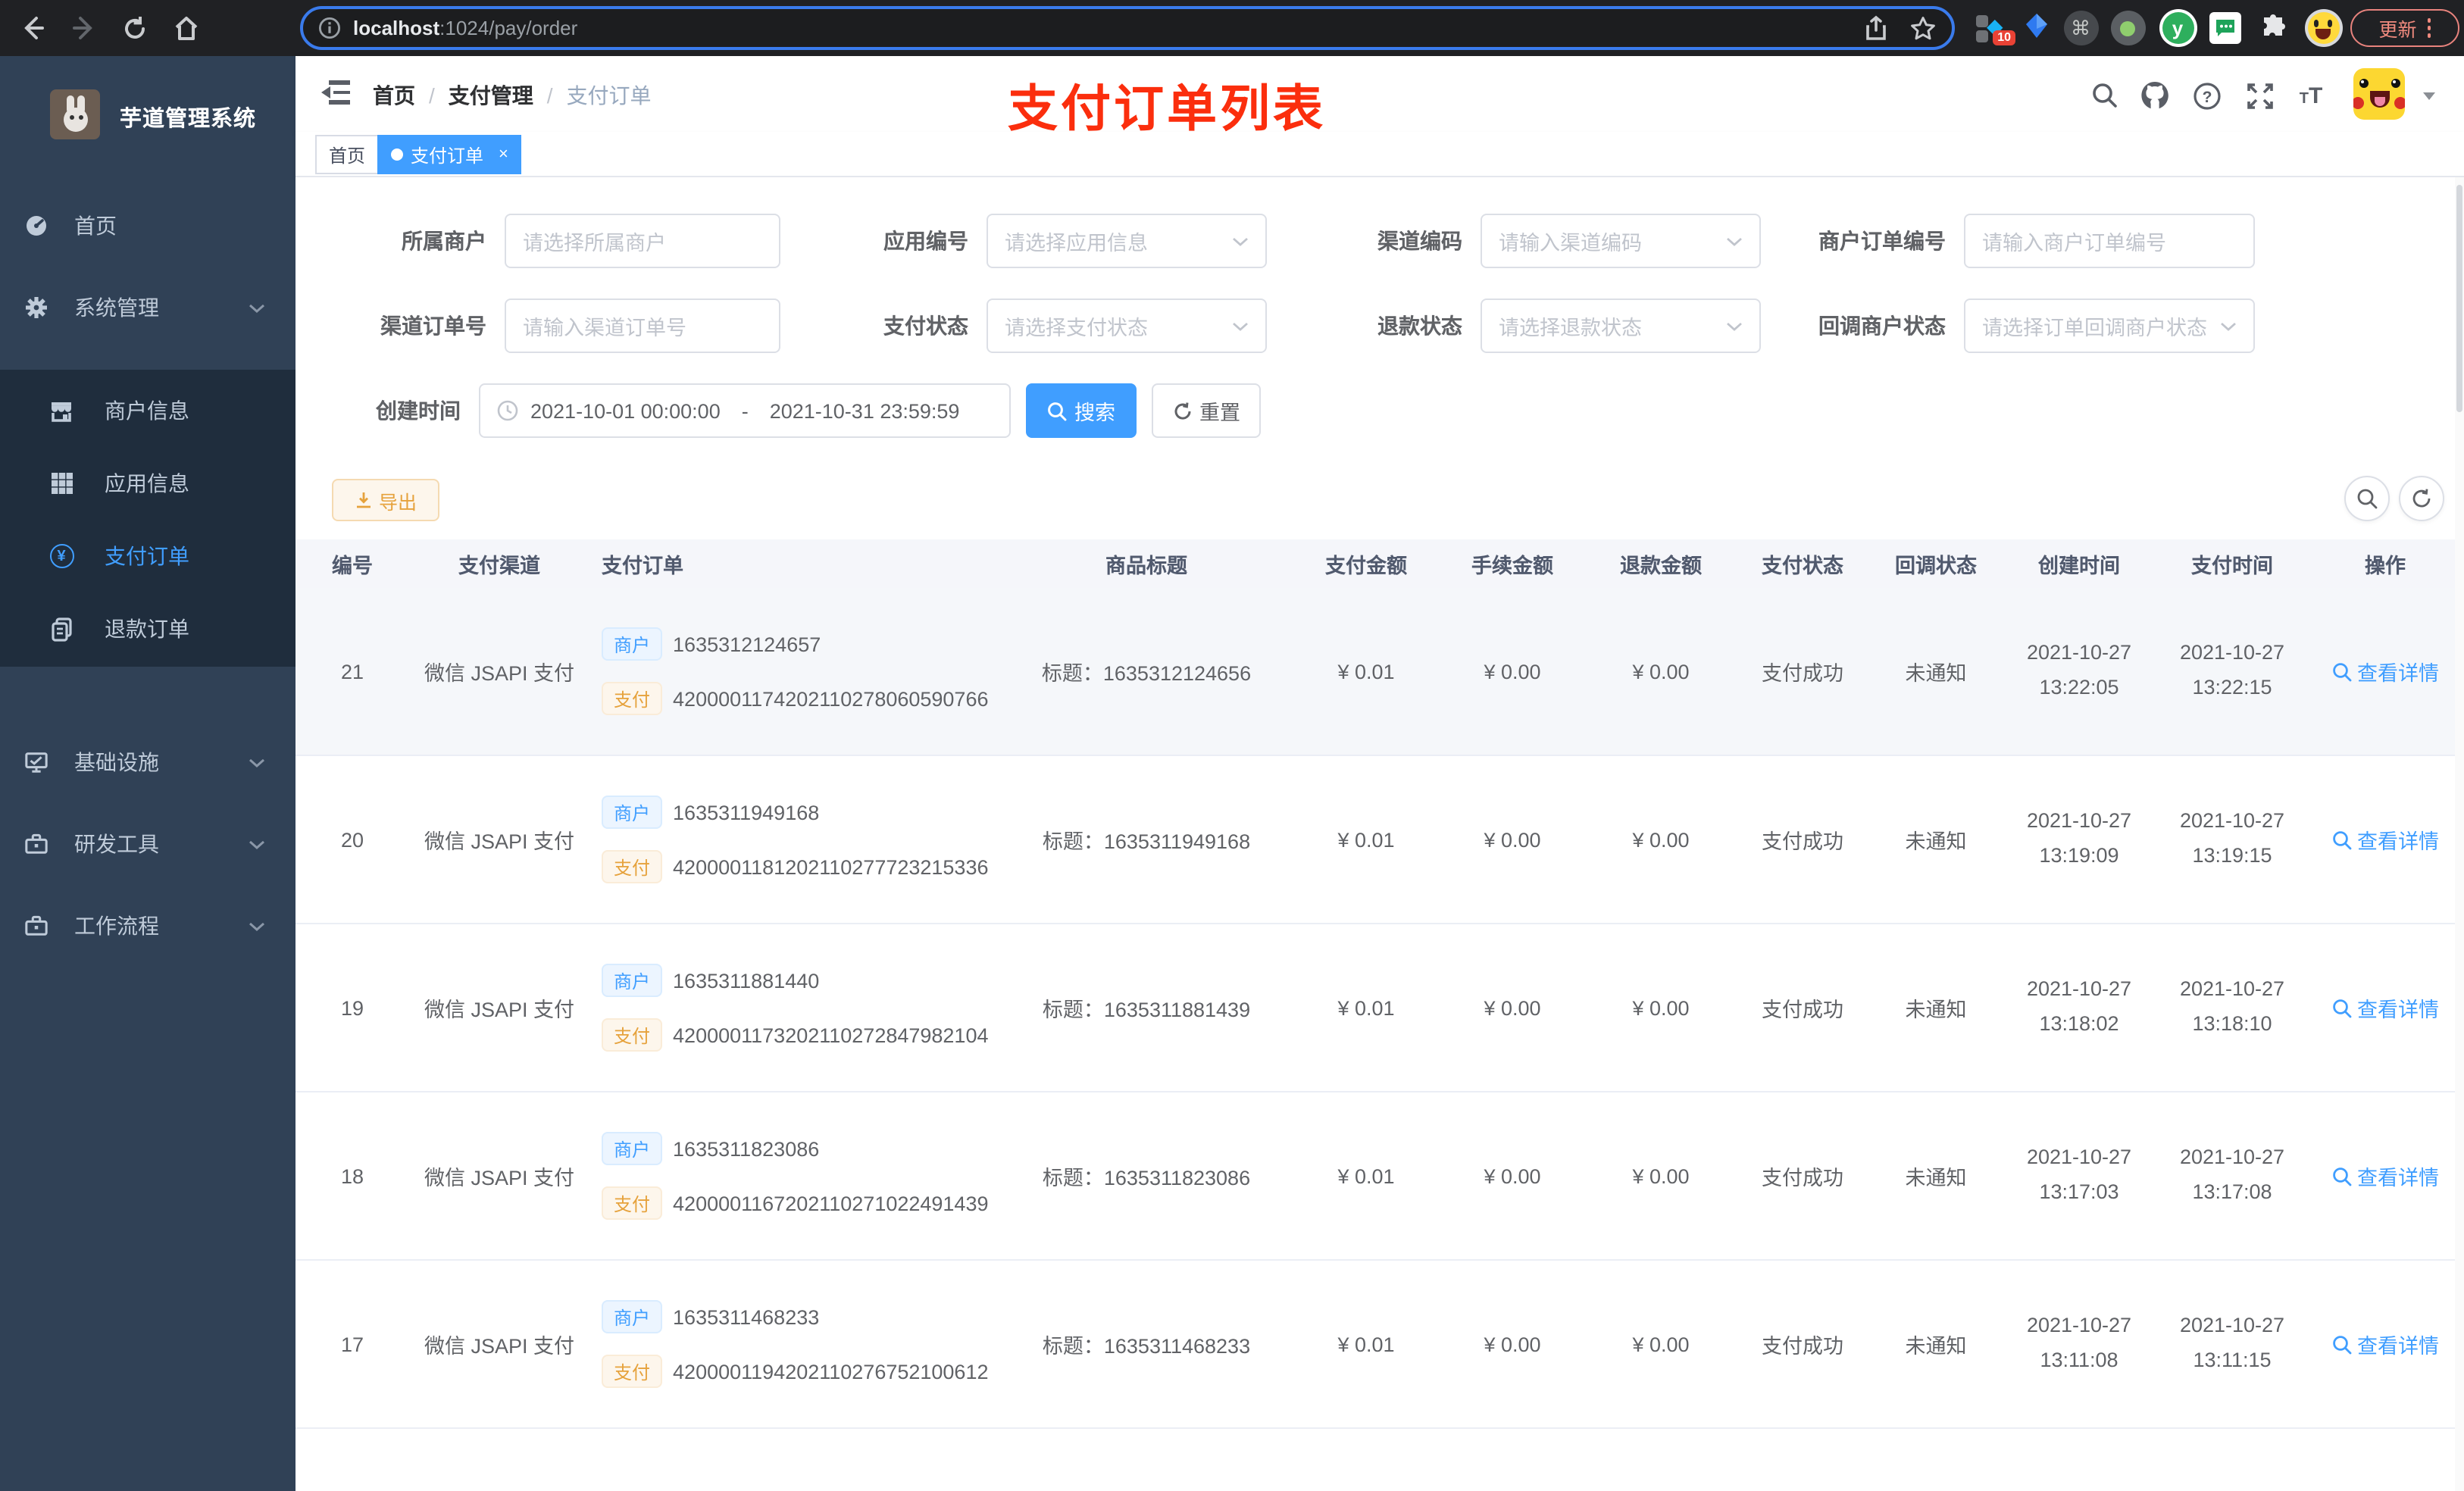 The height and width of the screenshot is (1491, 2464). What do you see at coordinates (2429, 96) in the screenshot?
I see `caret-down-icon` at bounding box center [2429, 96].